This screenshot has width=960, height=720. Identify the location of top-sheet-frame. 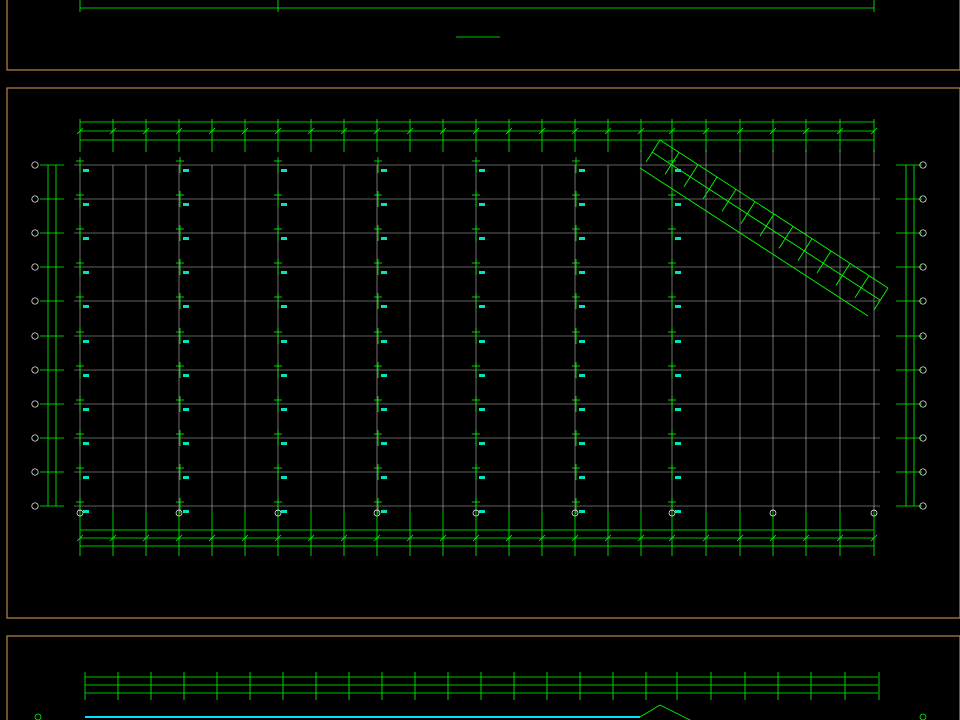
(483, 35).